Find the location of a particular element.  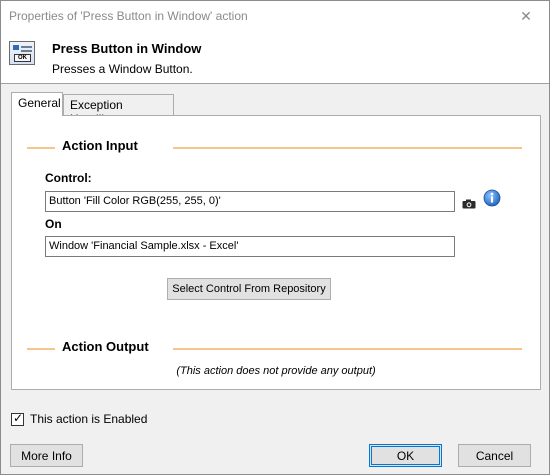

press-button-action-icon: OK is located at coordinates (22, 53).